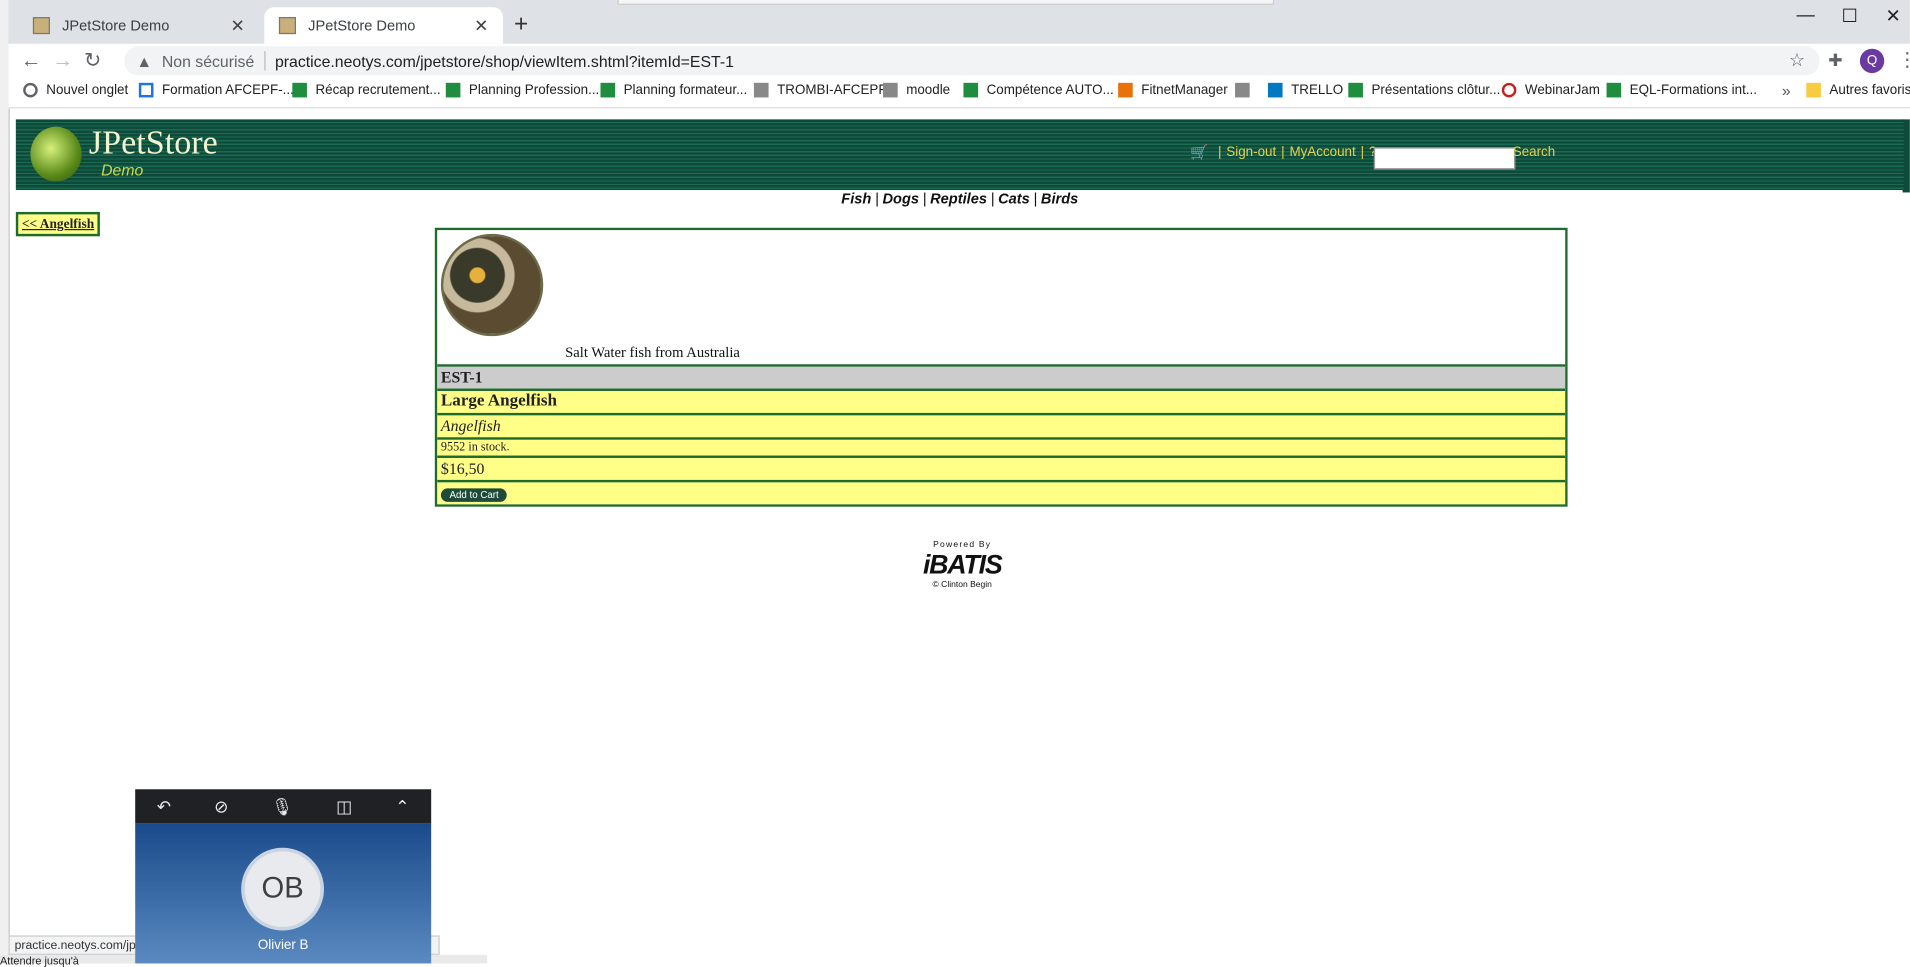  I want to click on chevron-up-icon: ⌃, so click(402, 806).